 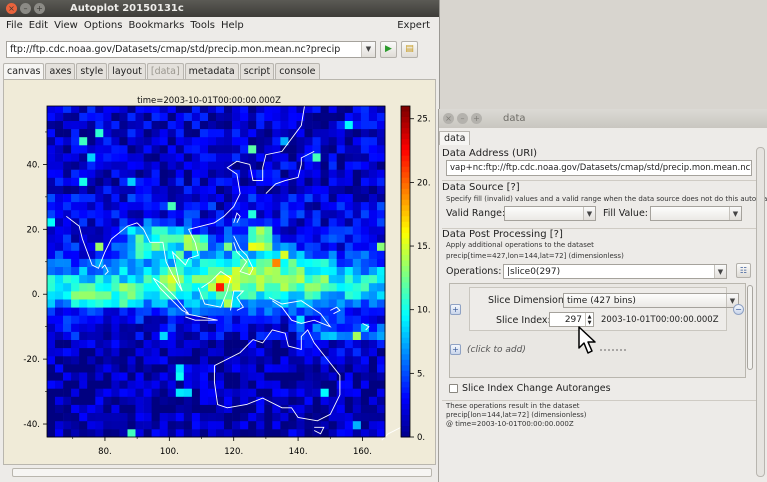 I want to click on operations-menu-icon: ☷, so click(x=743, y=270).